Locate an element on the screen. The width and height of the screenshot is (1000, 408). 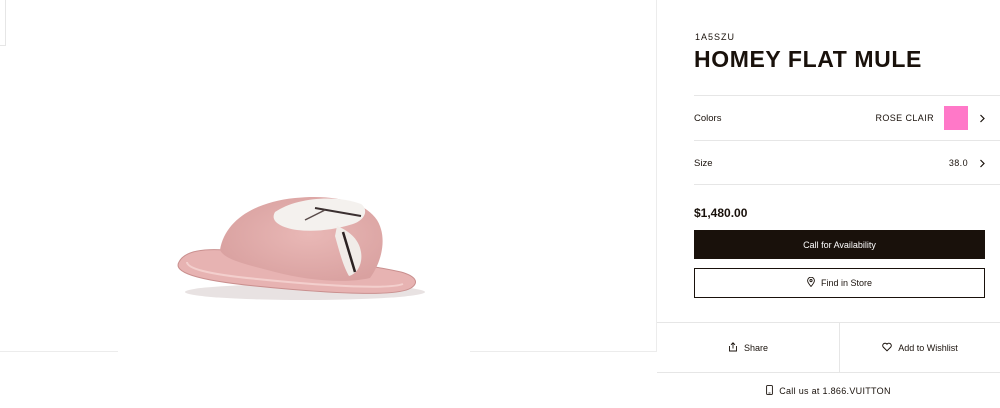
call-us-link: Call us at 1.866.VUITTON is located at coordinates (828, 391).